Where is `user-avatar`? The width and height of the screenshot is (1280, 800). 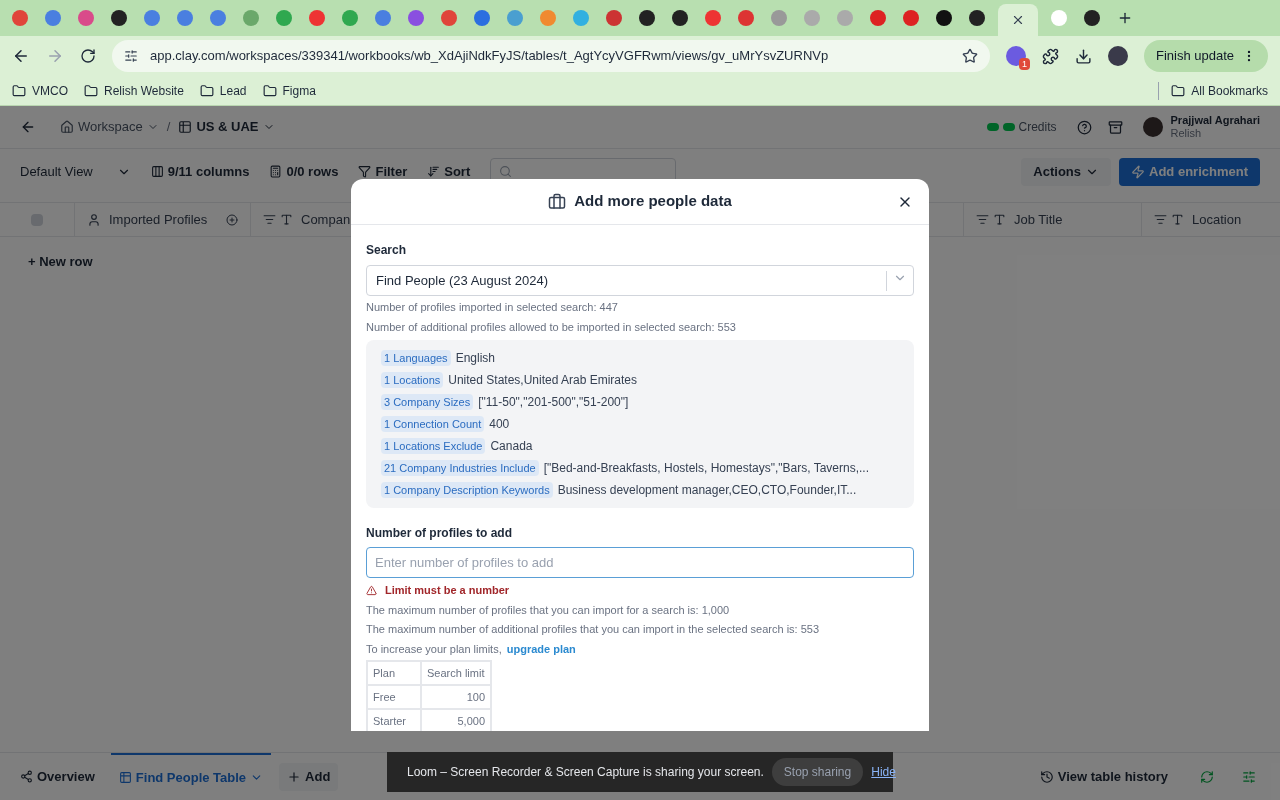
user-avatar is located at coordinates (1152, 127).